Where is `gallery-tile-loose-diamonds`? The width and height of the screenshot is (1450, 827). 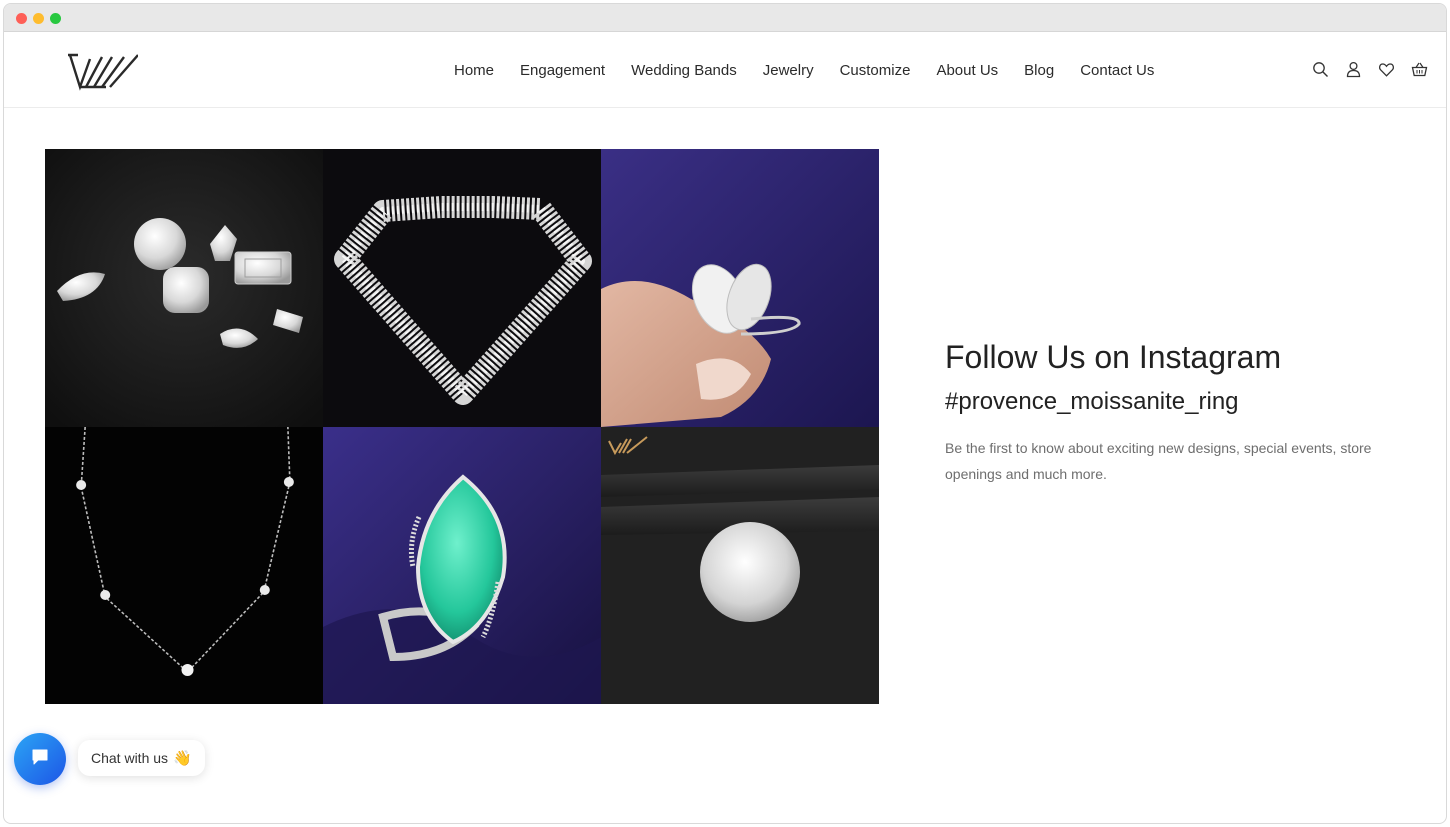
gallery-tile-loose-diamonds is located at coordinates (184, 288).